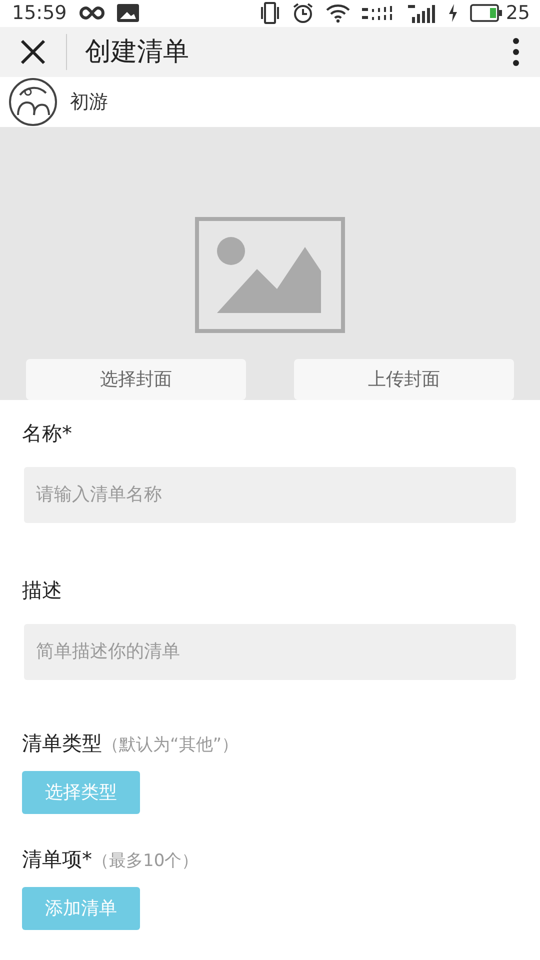 This screenshot has height=960, width=540. I want to click on alarm-icon, so click(303, 13).